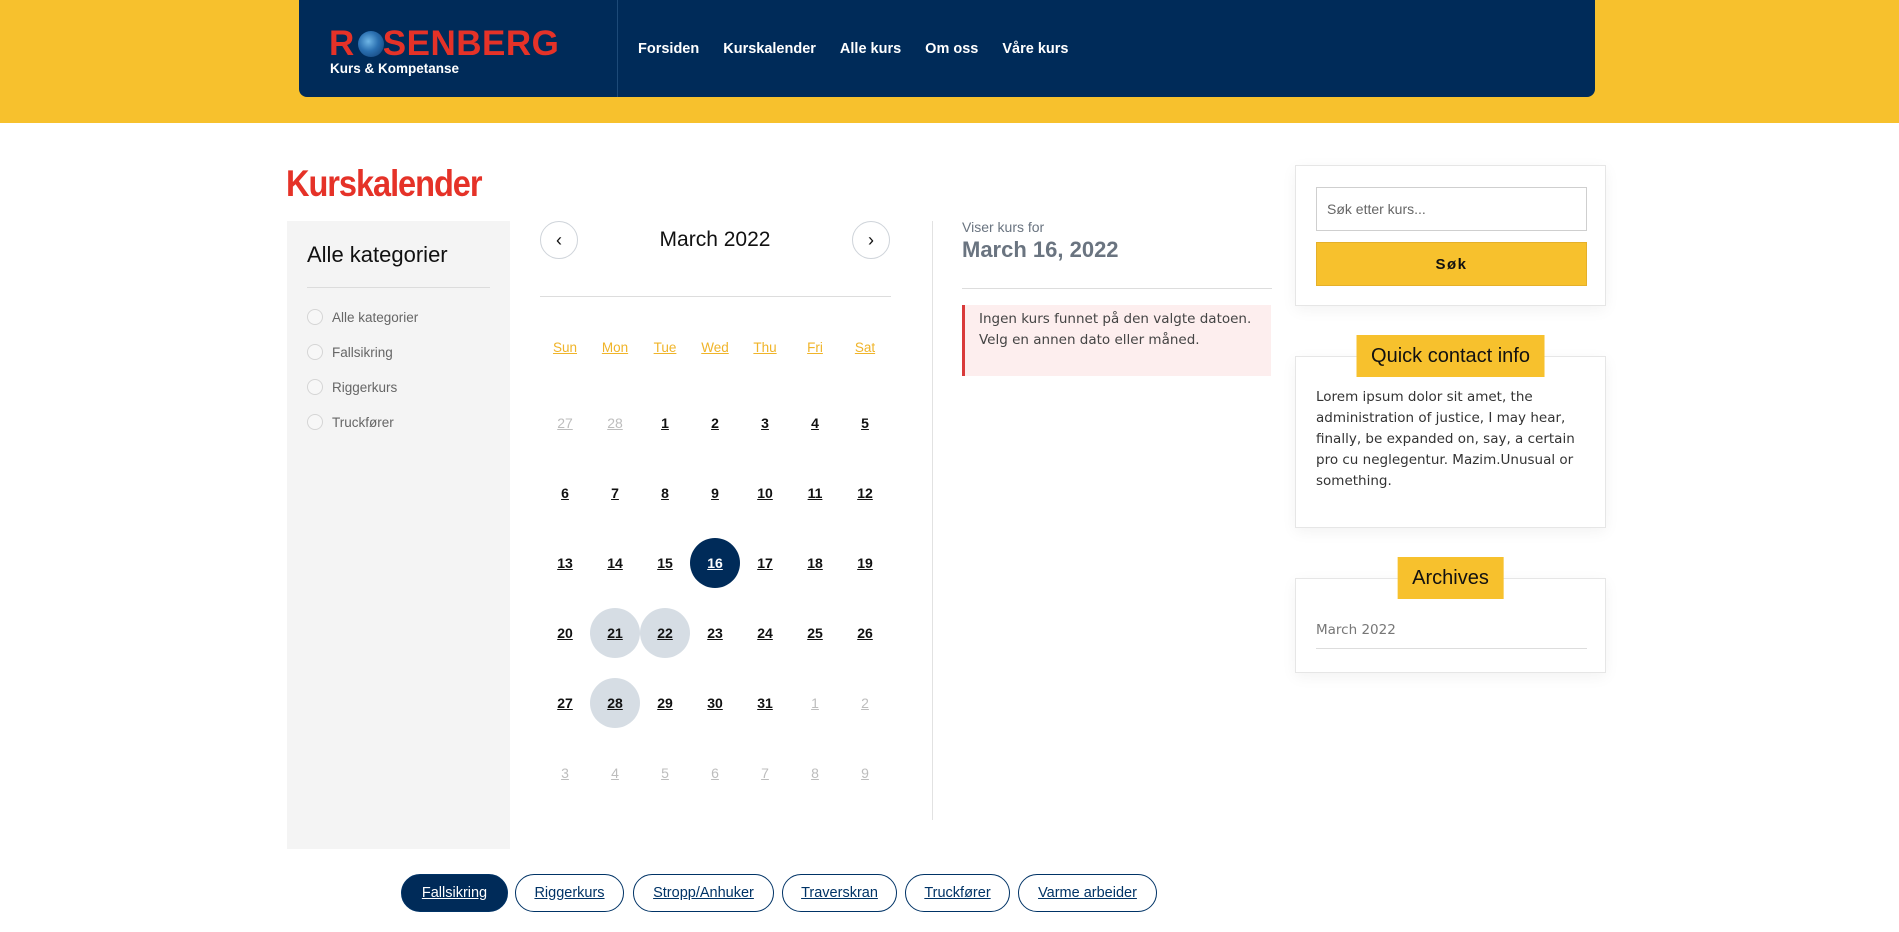 This screenshot has width=1899, height=932. What do you see at coordinates (565, 633) in the screenshot?
I see `calendar-day: 20` at bounding box center [565, 633].